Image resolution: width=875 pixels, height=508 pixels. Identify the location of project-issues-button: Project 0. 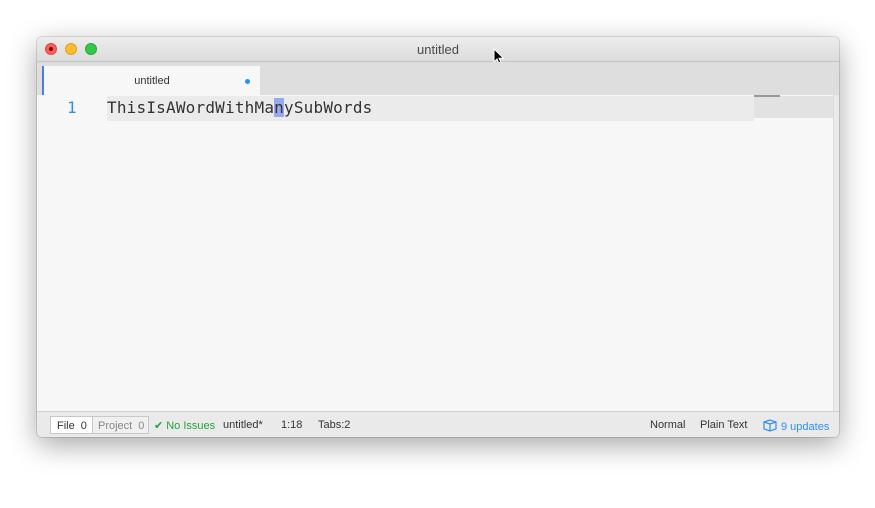
(120, 425).